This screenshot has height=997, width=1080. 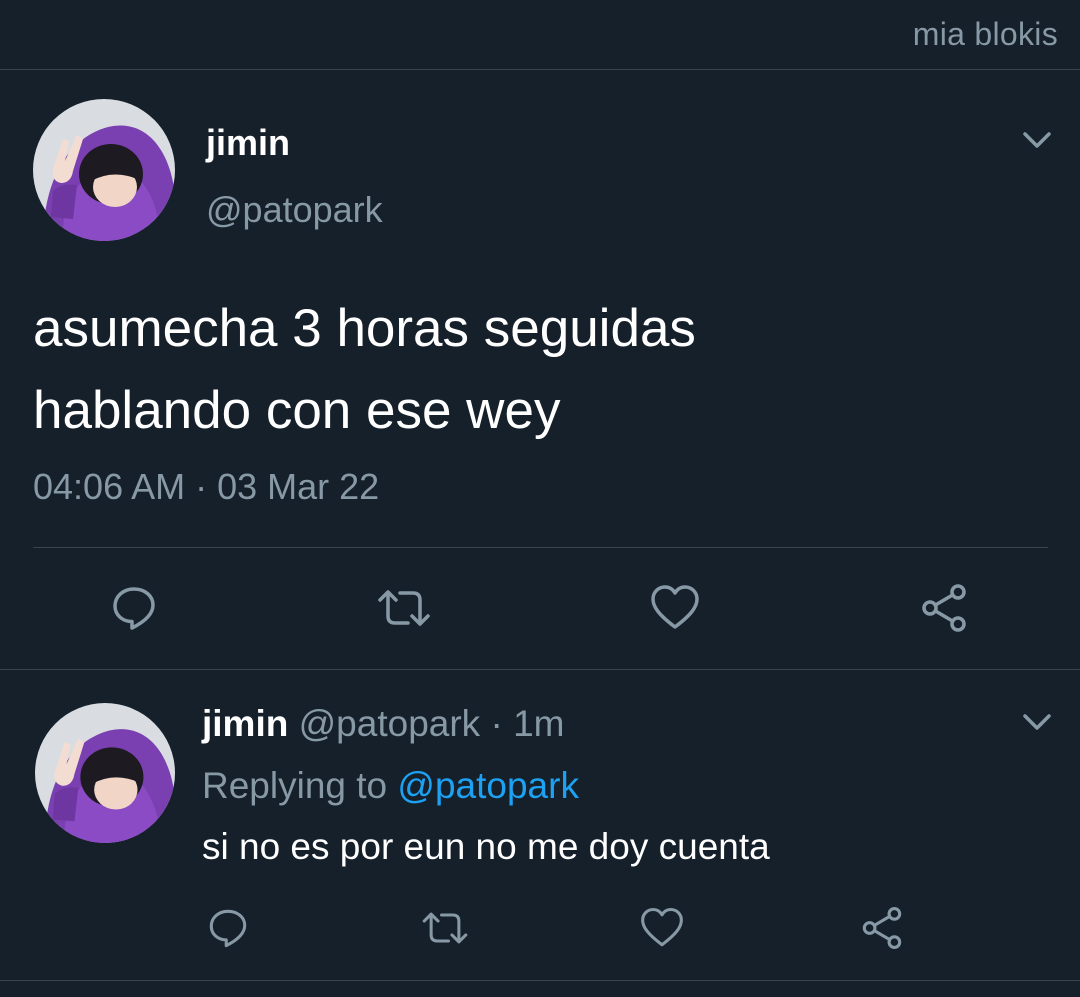 I want to click on reply-button, so click(x=134, y=608).